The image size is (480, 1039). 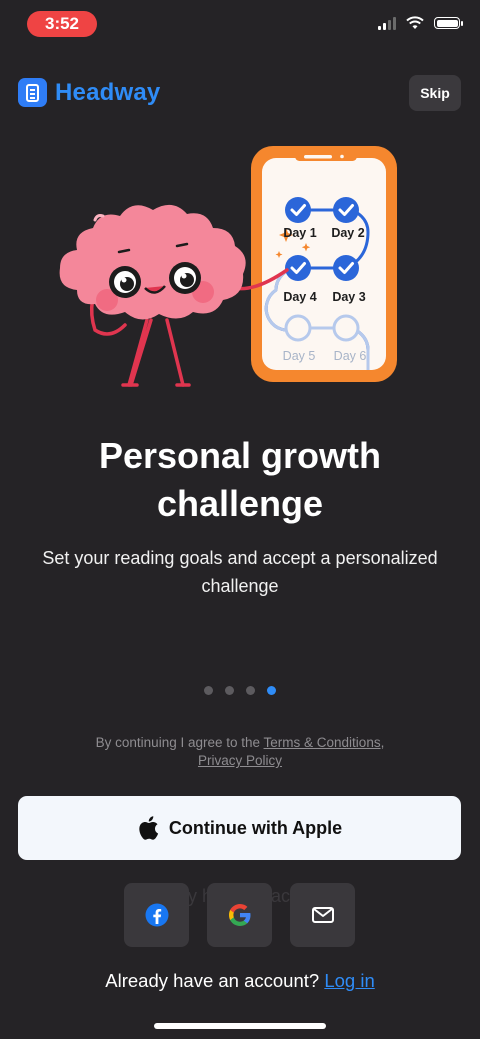 I want to click on cellular-signal-icon, so click(x=387, y=23).